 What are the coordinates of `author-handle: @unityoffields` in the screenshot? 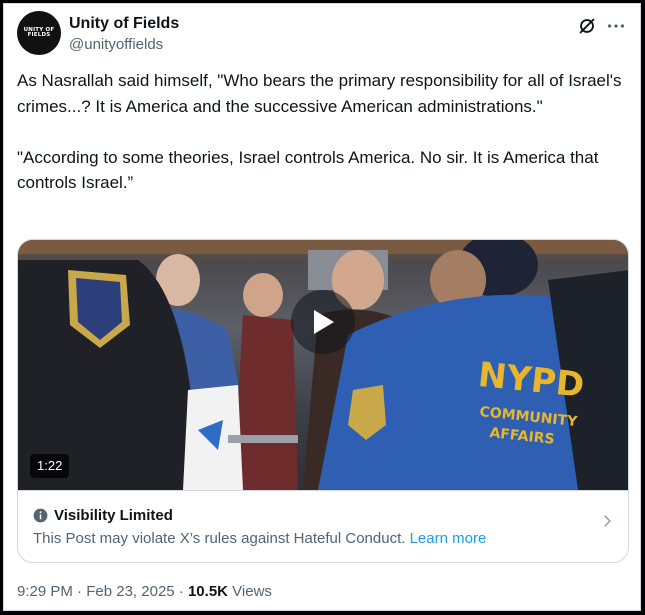 It's located at (124, 45).